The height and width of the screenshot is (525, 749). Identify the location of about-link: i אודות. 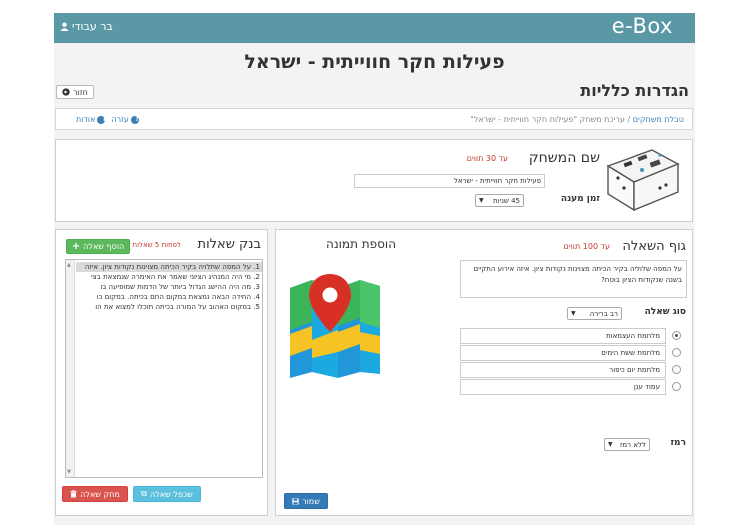
(91, 119).